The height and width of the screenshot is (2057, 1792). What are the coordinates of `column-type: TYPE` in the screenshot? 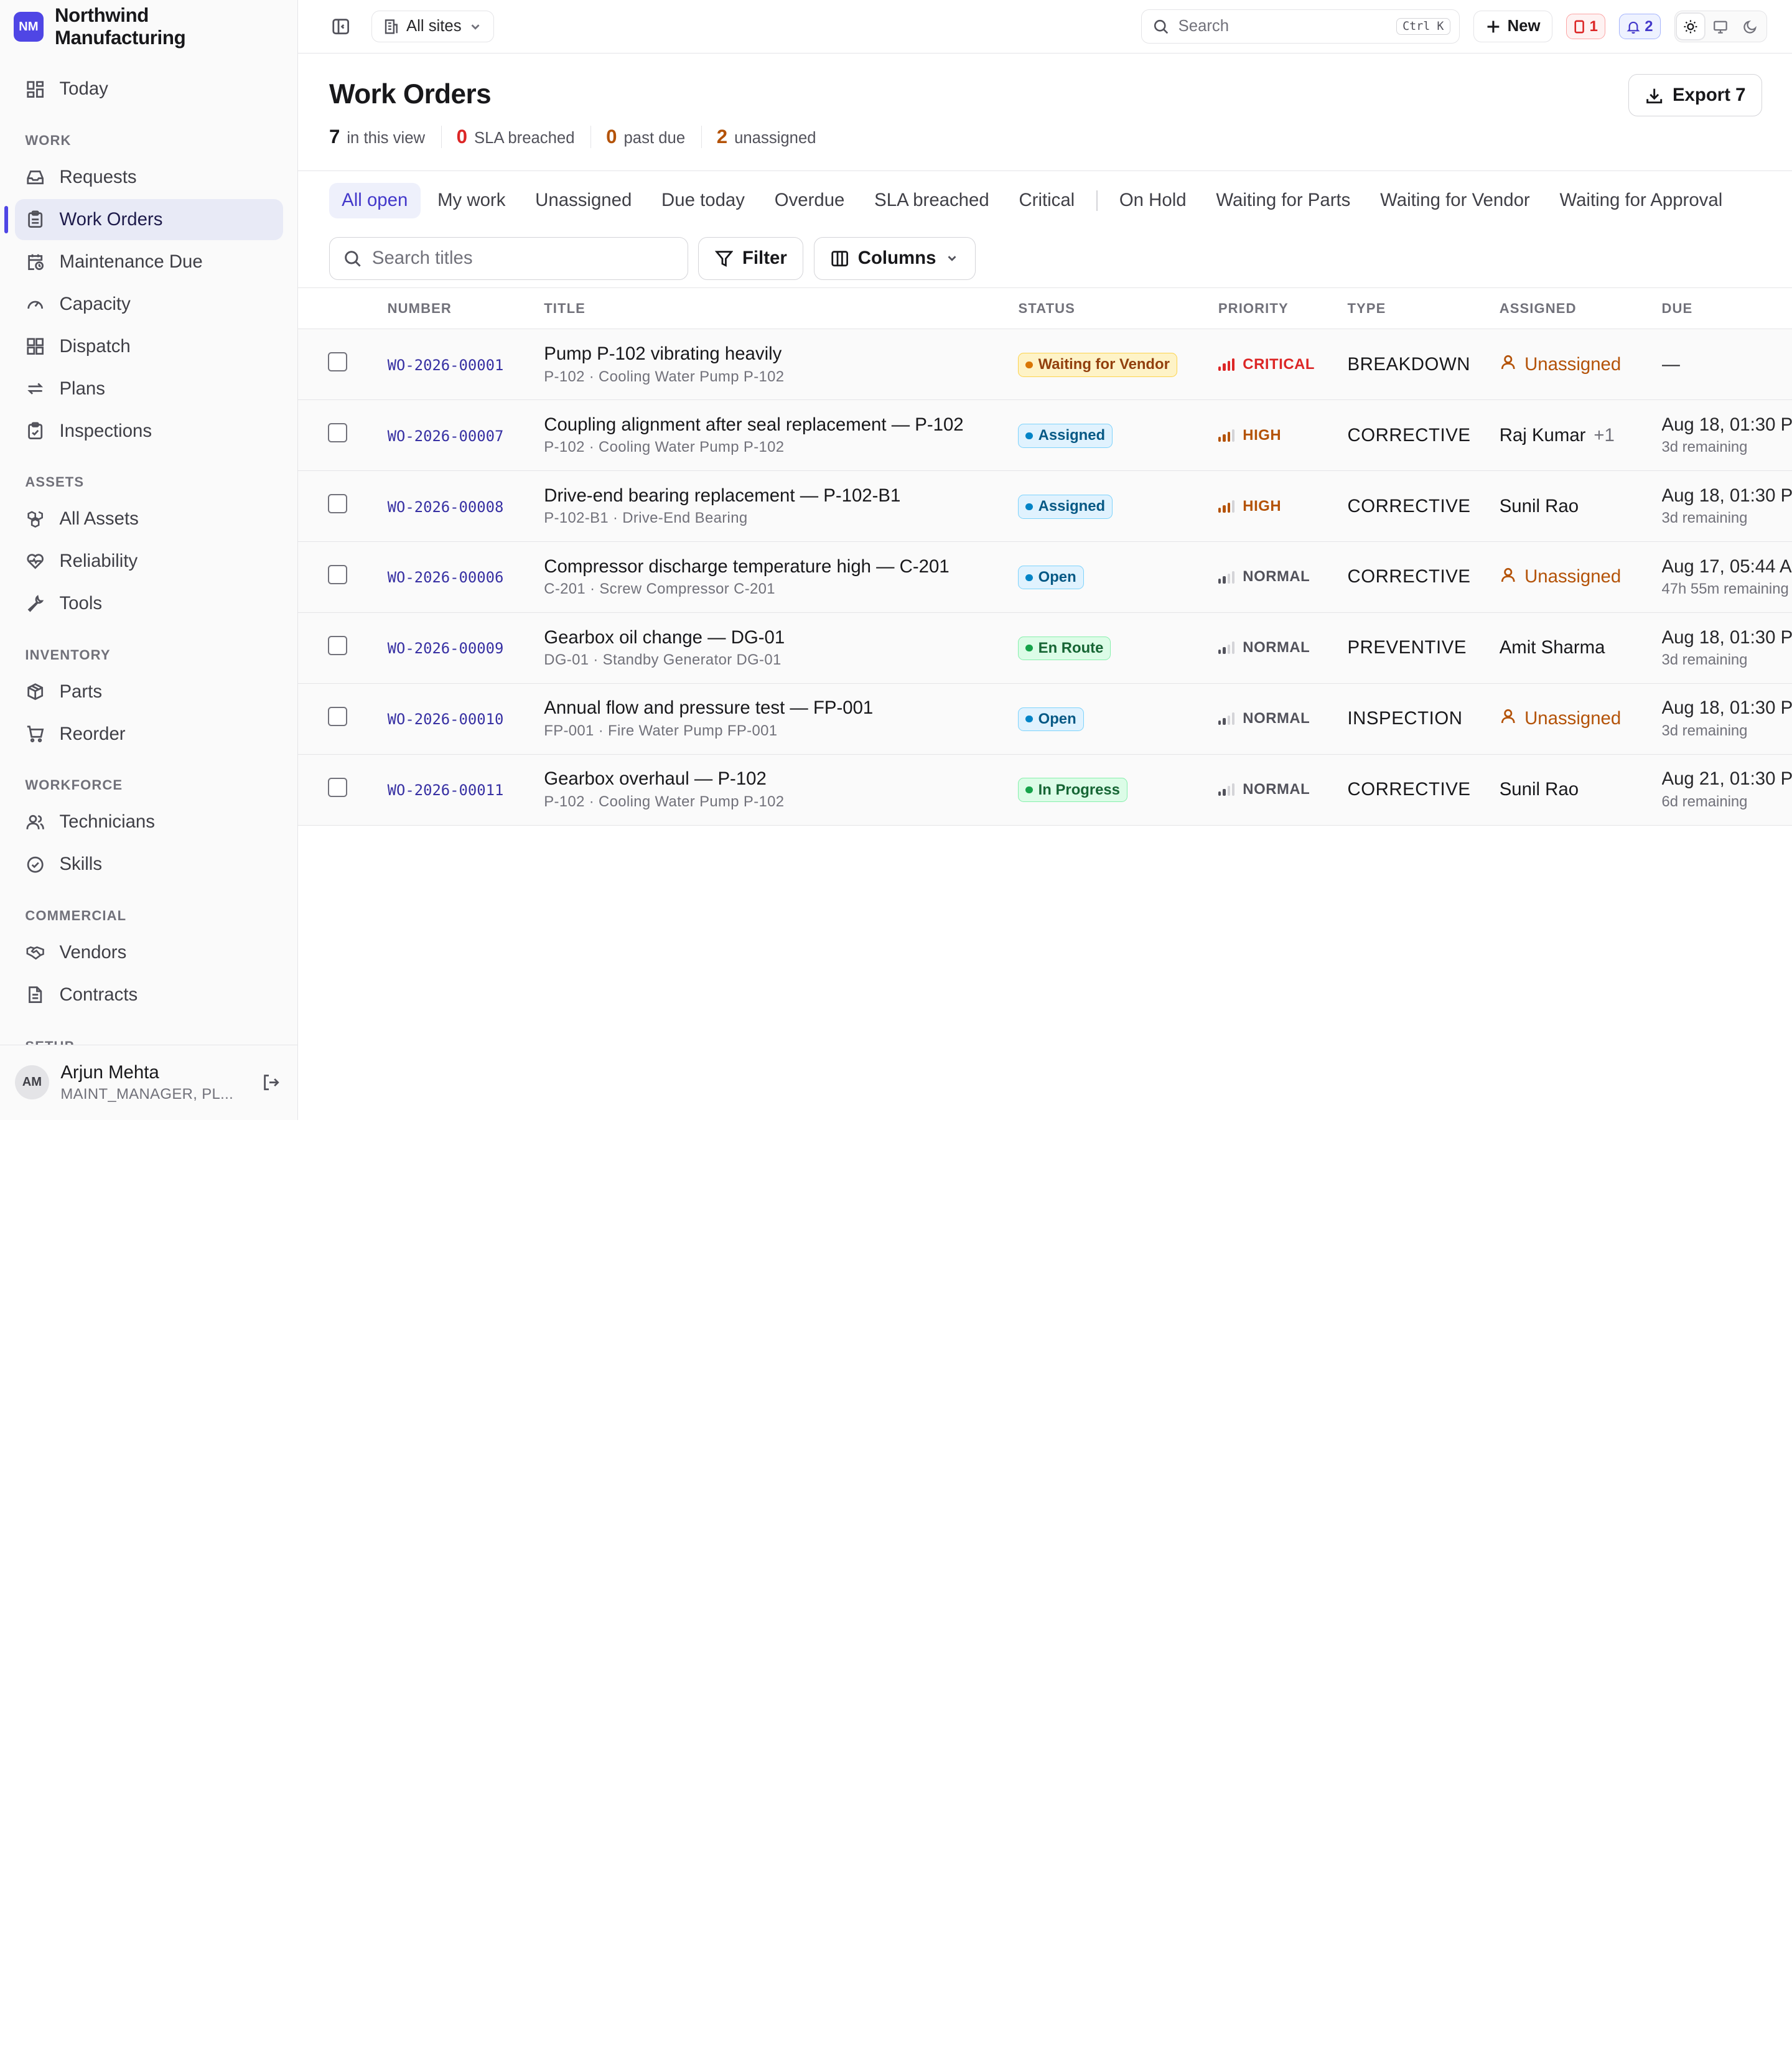 It's located at (1424, 308).